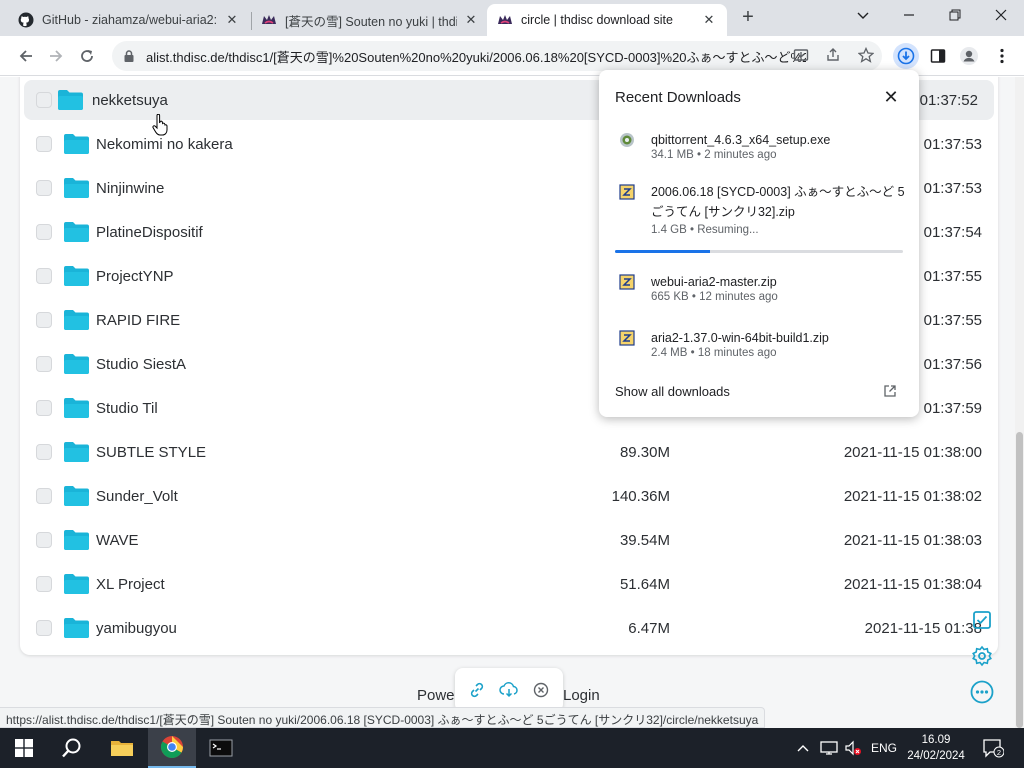  Describe the element at coordinates (644, 540) in the screenshot. I see `file-size: 39.54M` at that location.